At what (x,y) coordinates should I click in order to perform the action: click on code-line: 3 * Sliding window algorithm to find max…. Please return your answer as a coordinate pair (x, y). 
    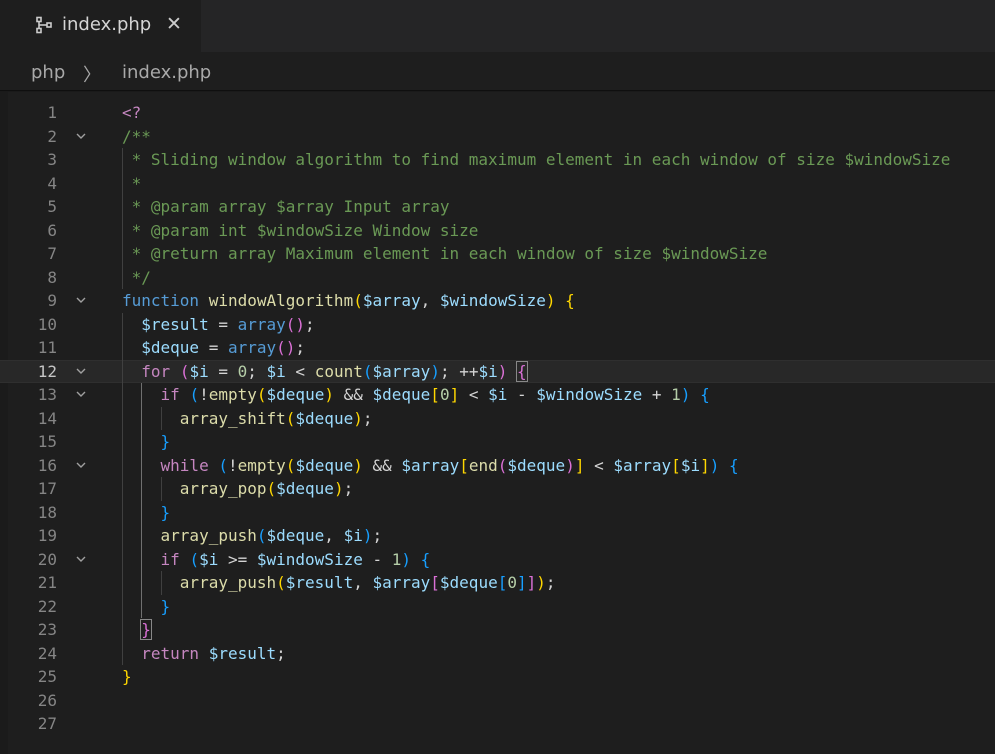
    Looking at the image, I should click on (497, 160).